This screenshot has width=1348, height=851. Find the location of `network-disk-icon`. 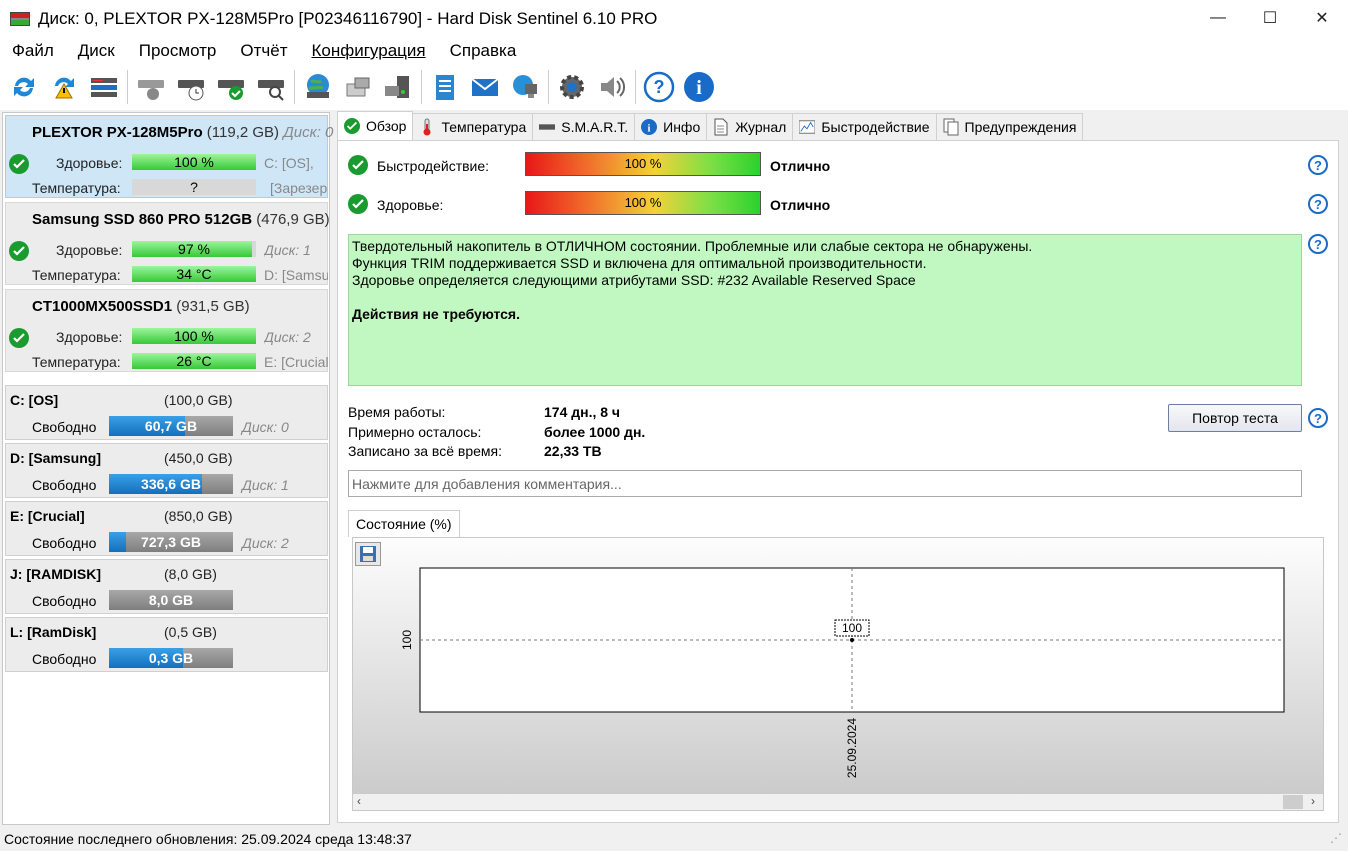

network-disk-icon is located at coordinates (358, 87).